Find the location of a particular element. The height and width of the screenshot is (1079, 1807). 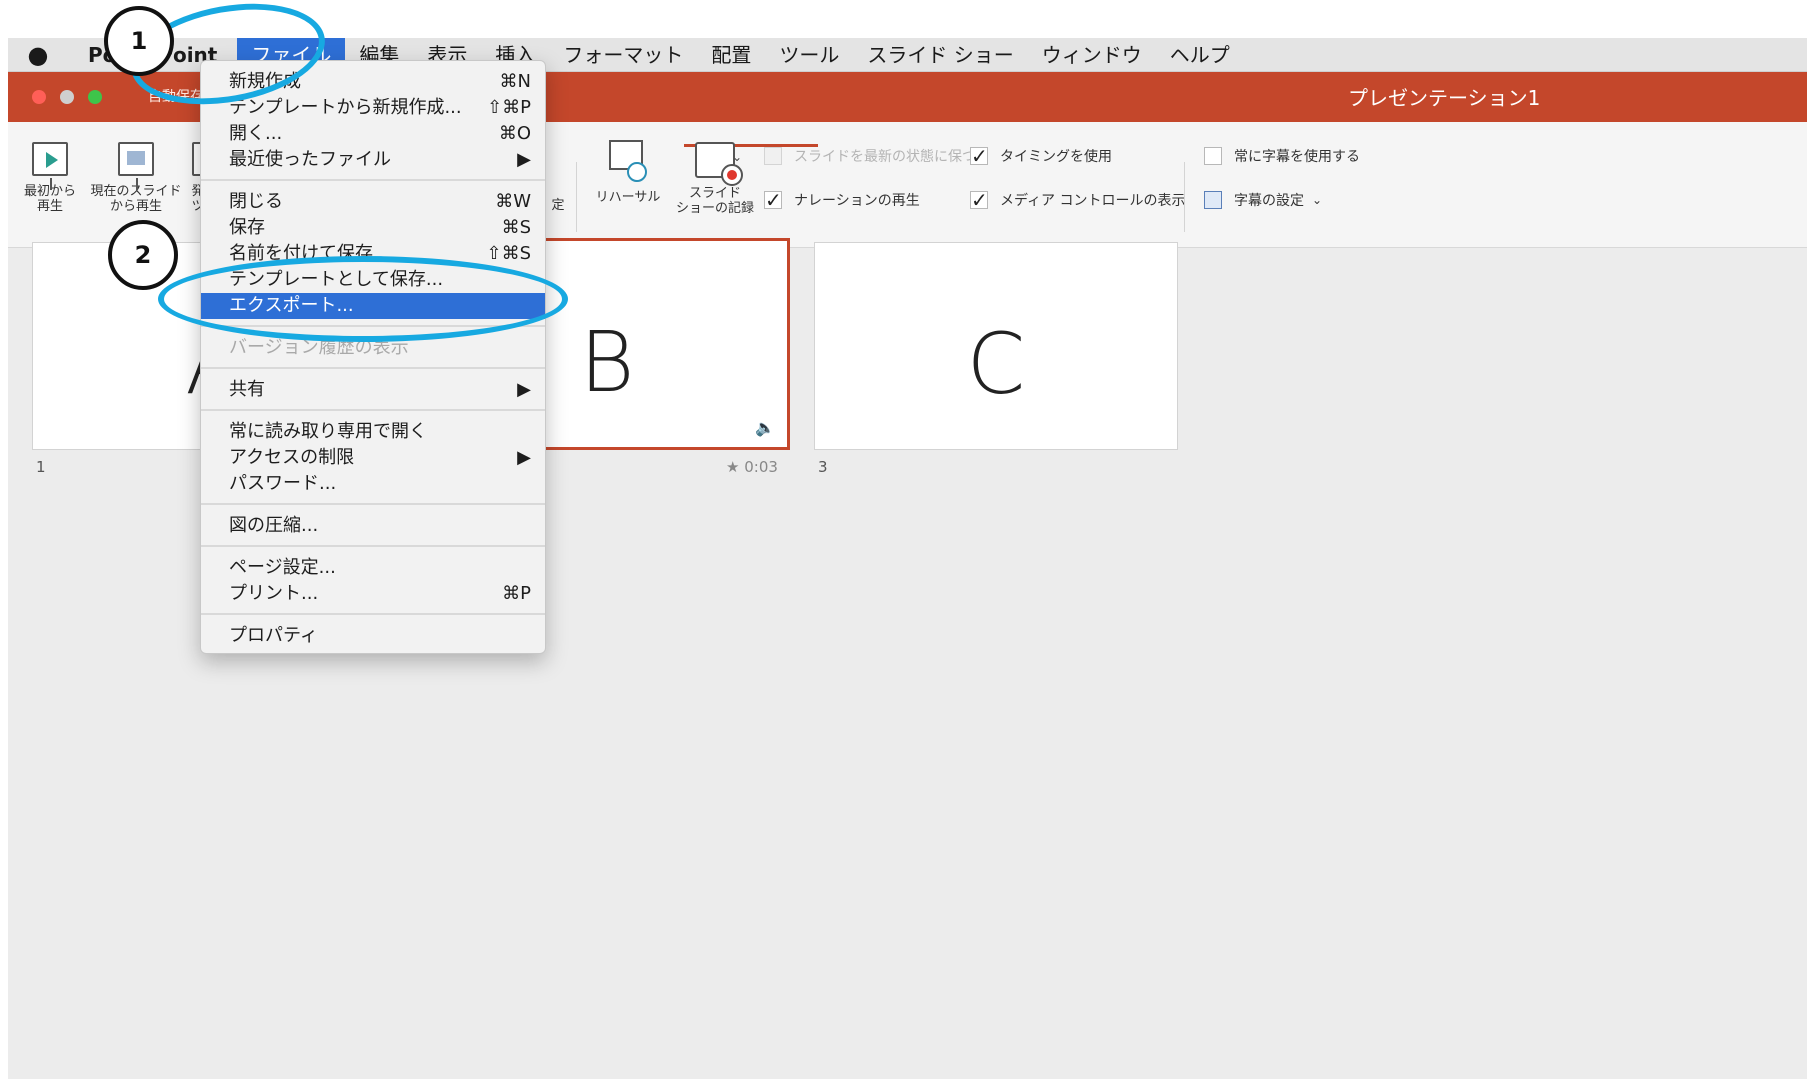

shortcut-label: ⌘W is located at coordinates (513, 201).